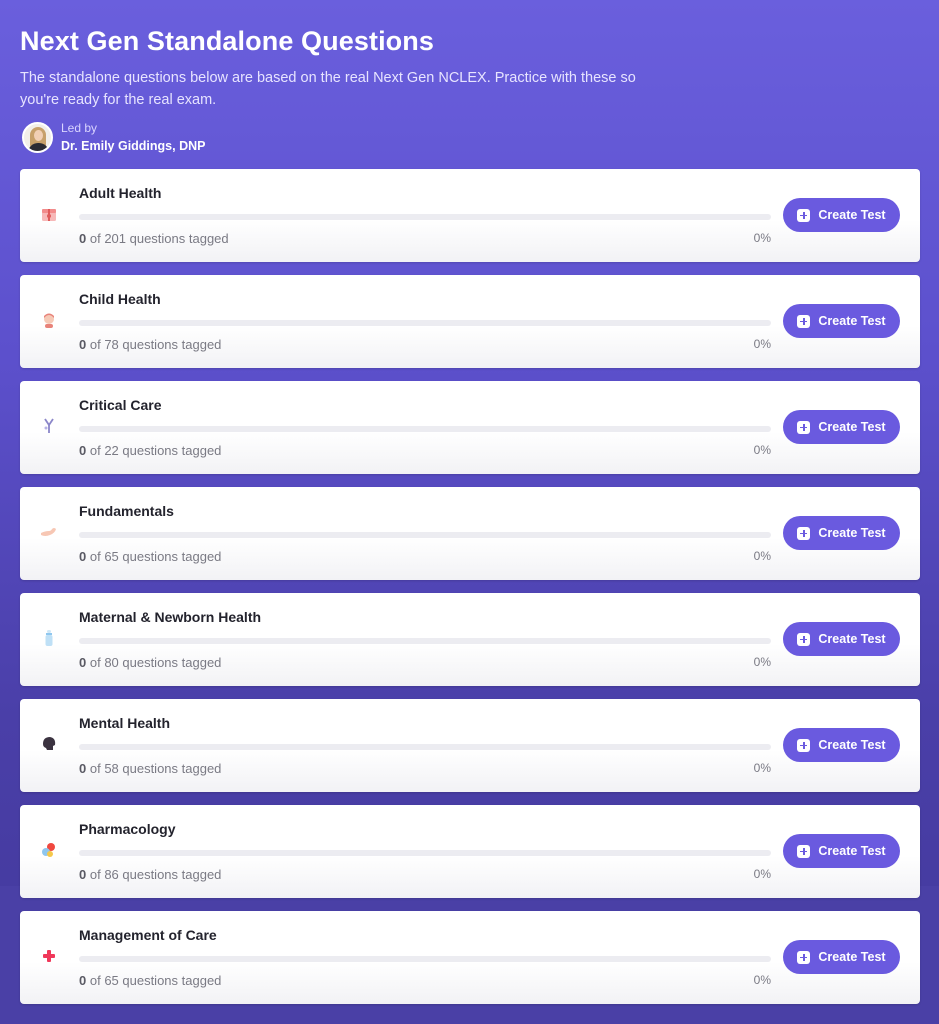  Describe the element at coordinates (120, 405) in the screenshot. I see `category-name: Critical Care` at that location.